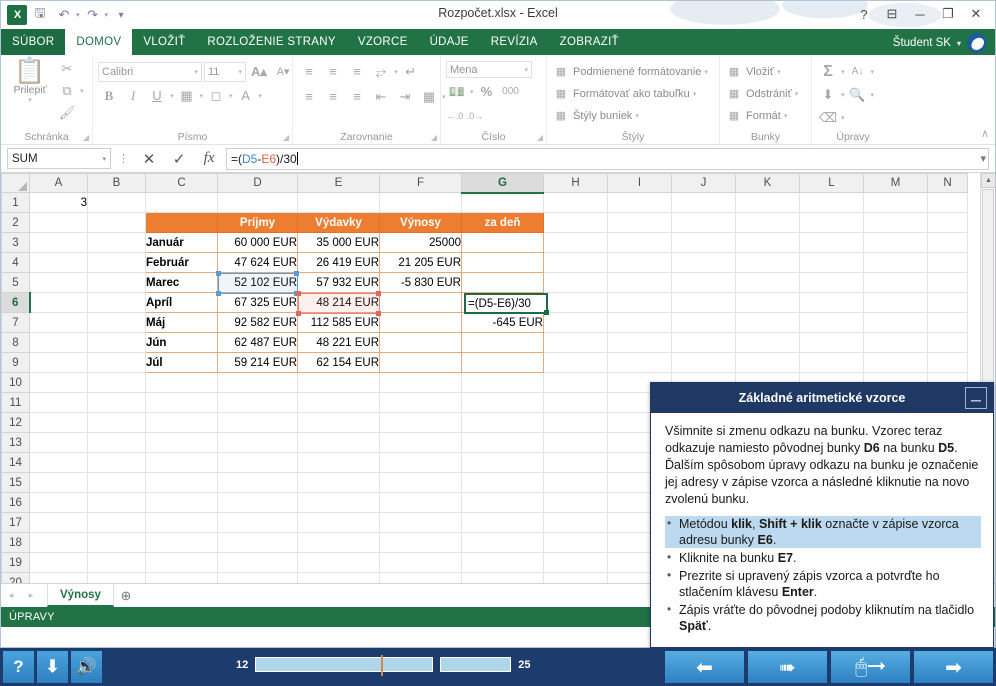 The image size is (996, 686). Describe the element at coordinates (502, 302) in the screenshot. I see `cell-G6` at that location.